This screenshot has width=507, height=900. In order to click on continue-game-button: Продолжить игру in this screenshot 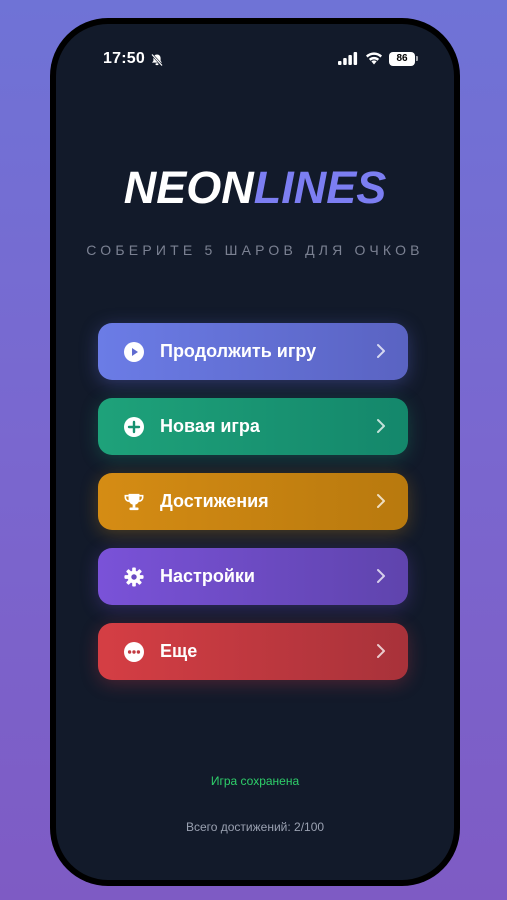, I will do `click(253, 351)`.